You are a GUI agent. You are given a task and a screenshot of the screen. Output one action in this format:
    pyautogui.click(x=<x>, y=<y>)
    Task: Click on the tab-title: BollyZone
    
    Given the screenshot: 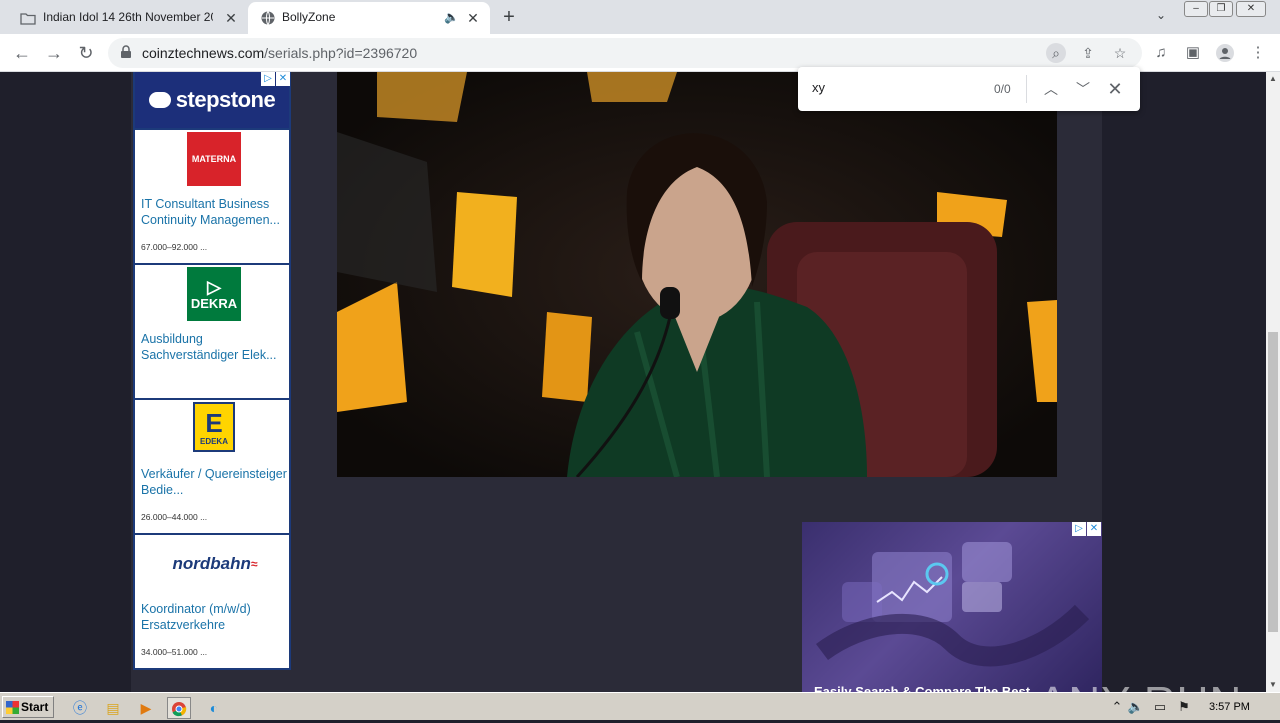 What is the action you would take?
    pyautogui.click(x=309, y=17)
    